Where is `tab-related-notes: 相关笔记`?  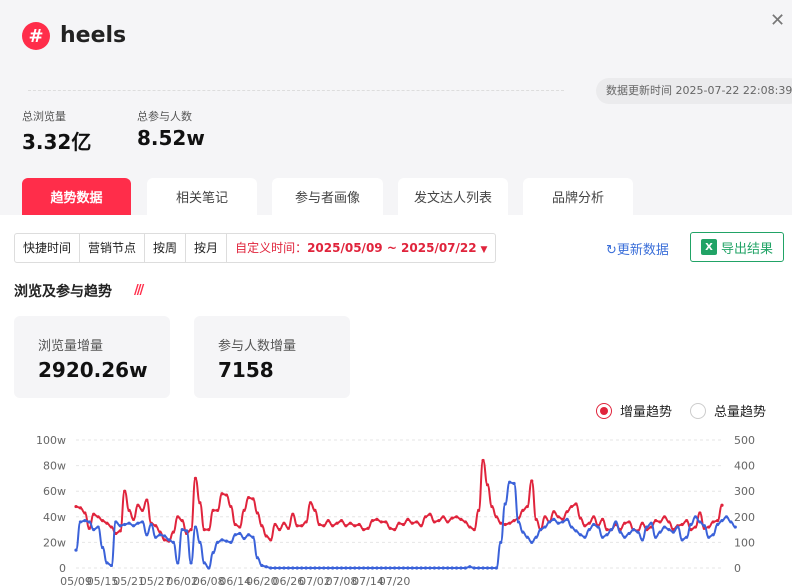
tab-related-notes: 相关笔记 is located at coordinates (202, 196).